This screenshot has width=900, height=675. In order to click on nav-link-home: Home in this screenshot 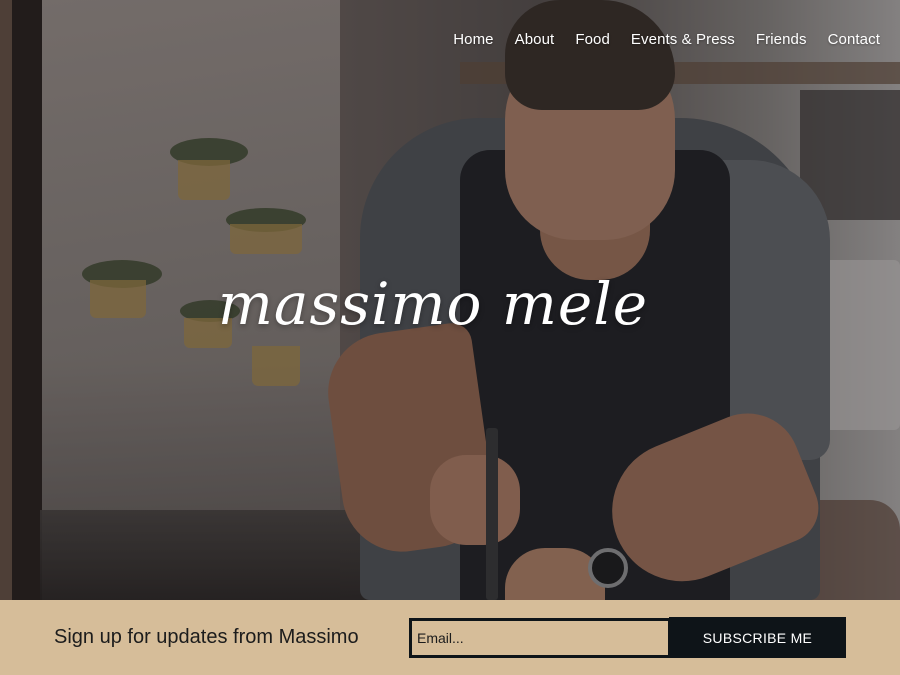, I will do `click(473, 39)`.